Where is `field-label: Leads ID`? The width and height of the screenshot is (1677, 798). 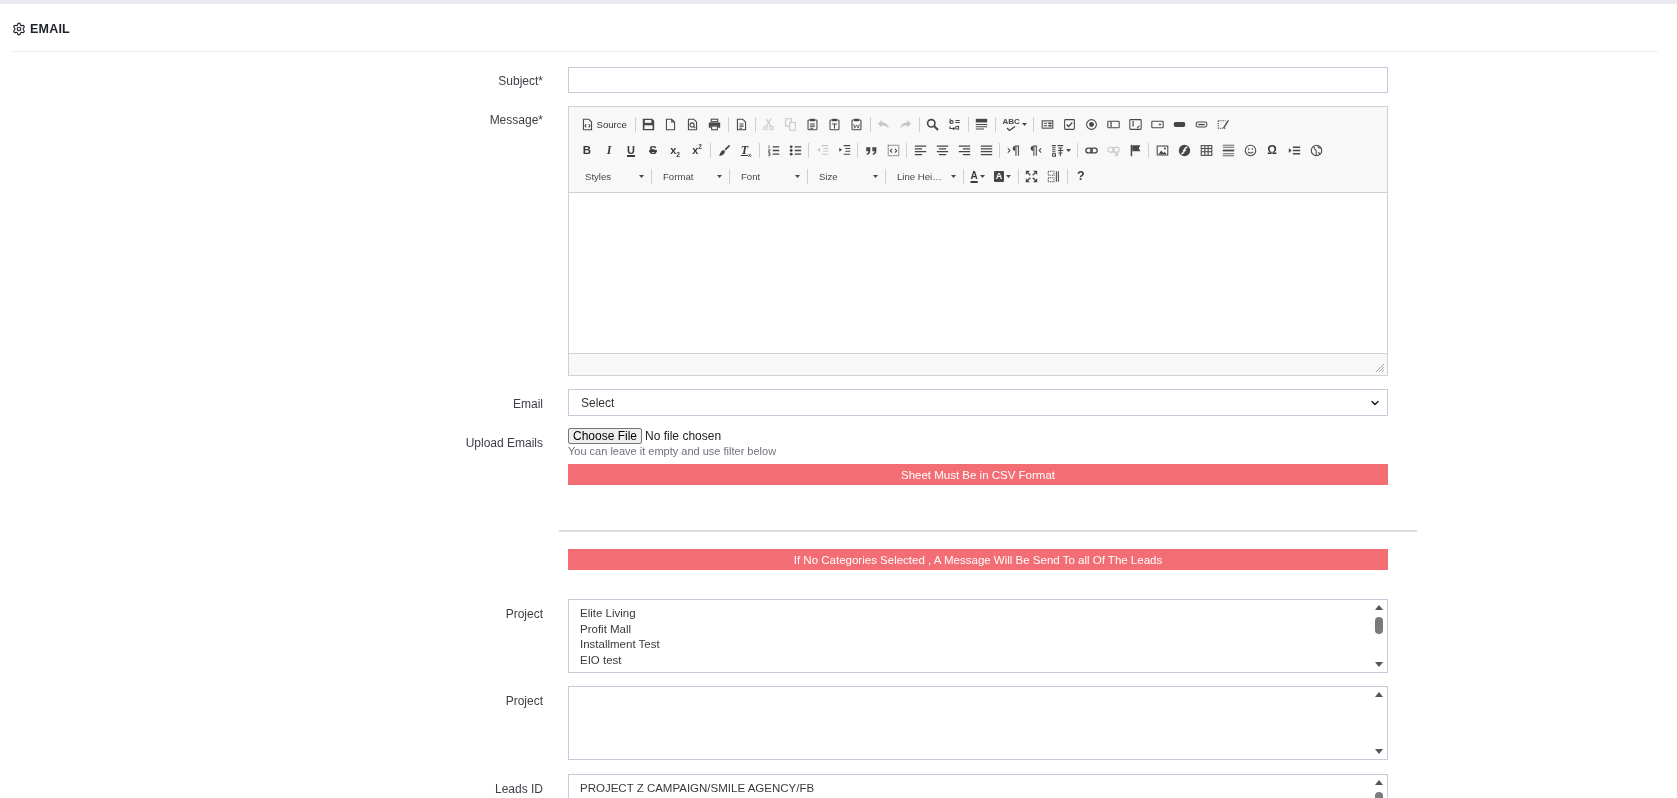 field-label: Leads ID is located at coordinates (518, 789).